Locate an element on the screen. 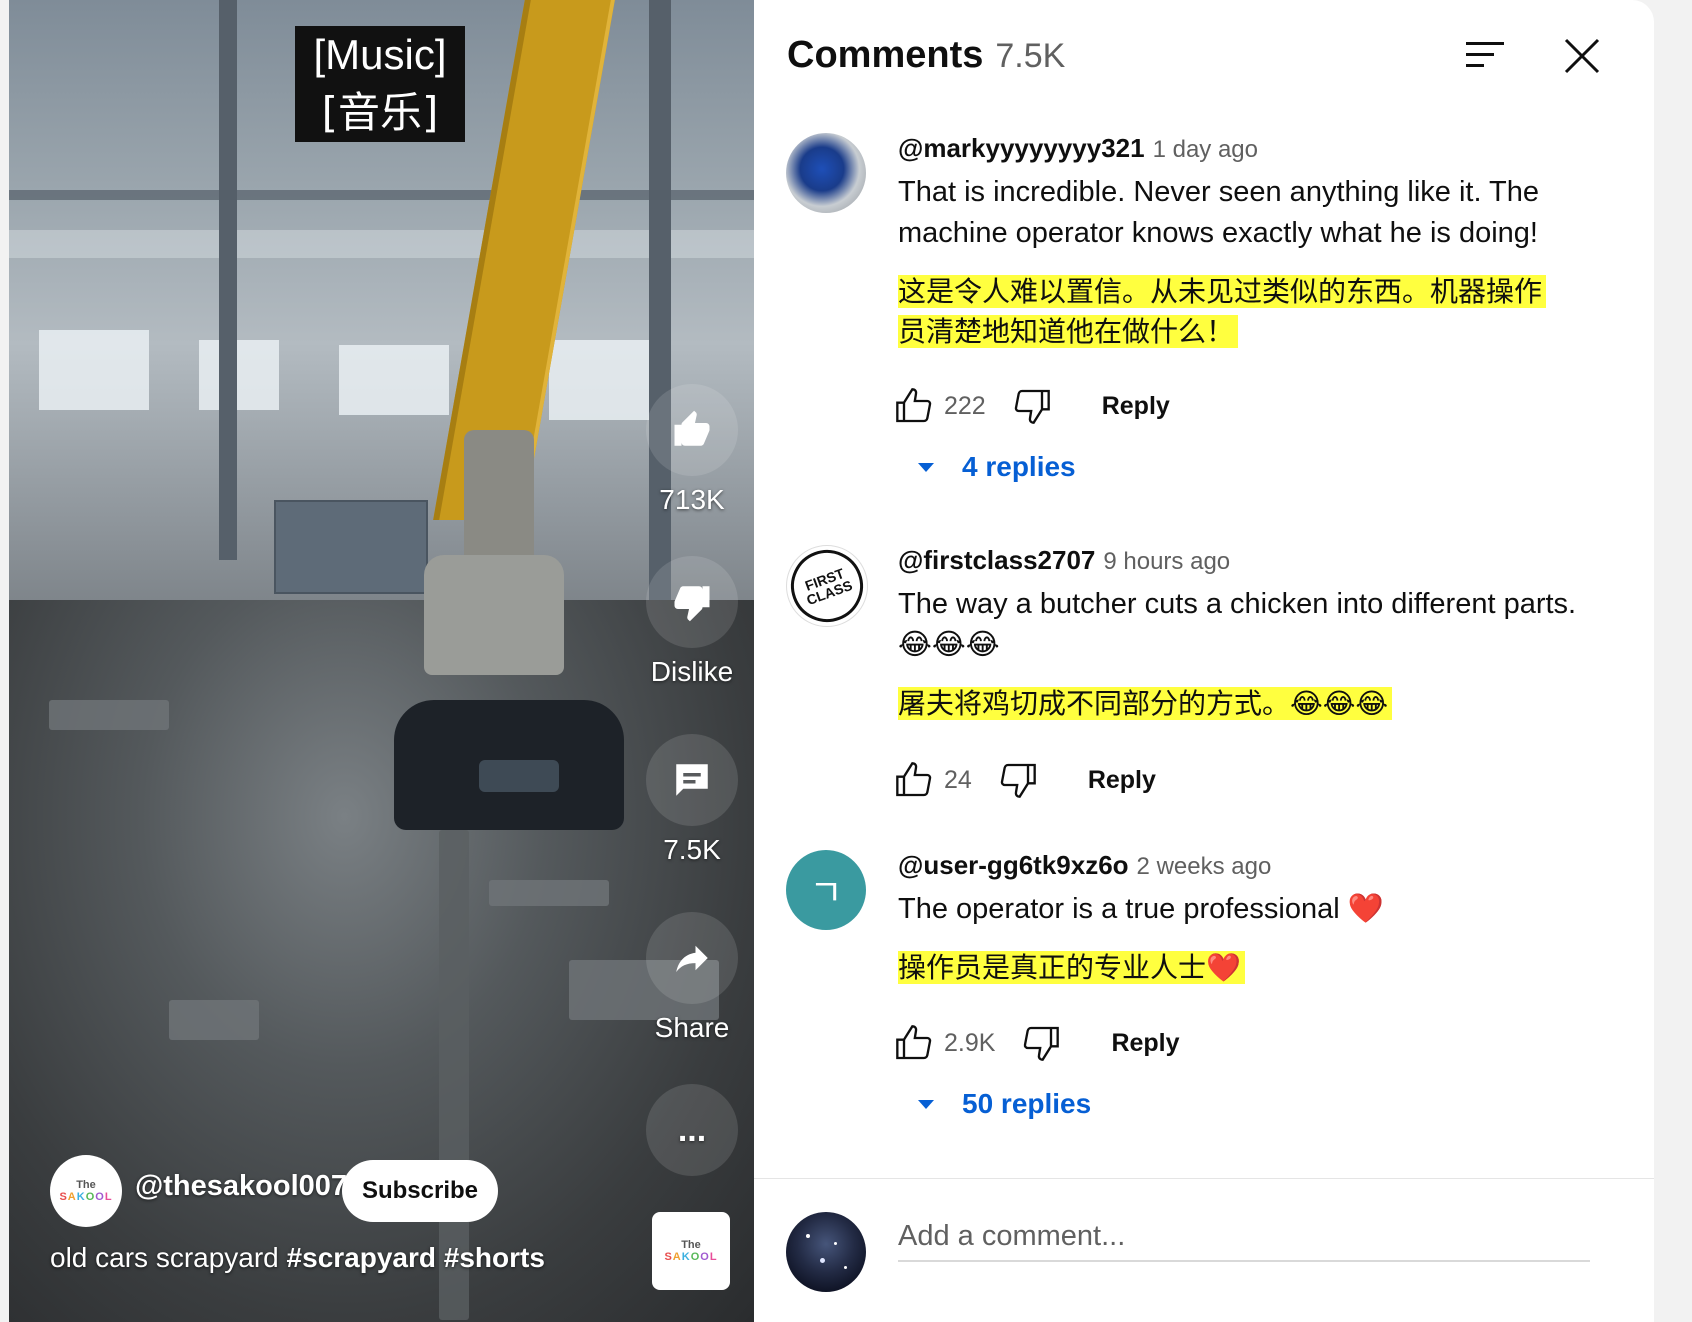 The width and height of the screenshot is (1692, 1322). comment-count: 7.5K is located at coordinates (692, 849).